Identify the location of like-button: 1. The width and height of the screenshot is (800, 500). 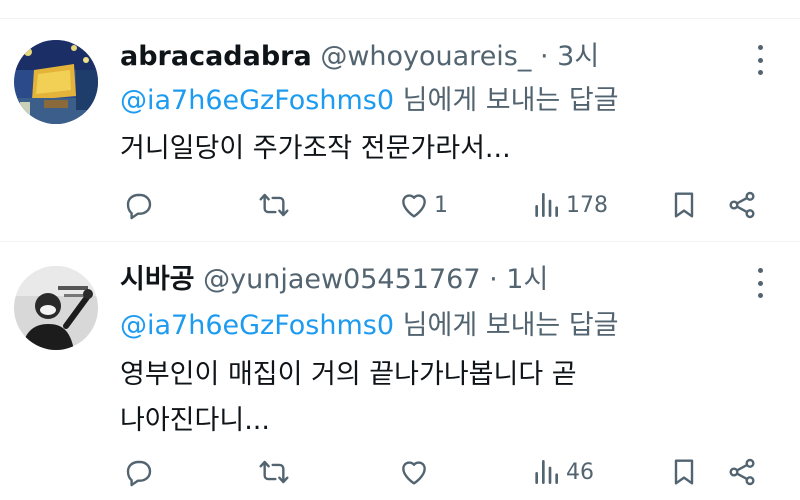
(423, 205).